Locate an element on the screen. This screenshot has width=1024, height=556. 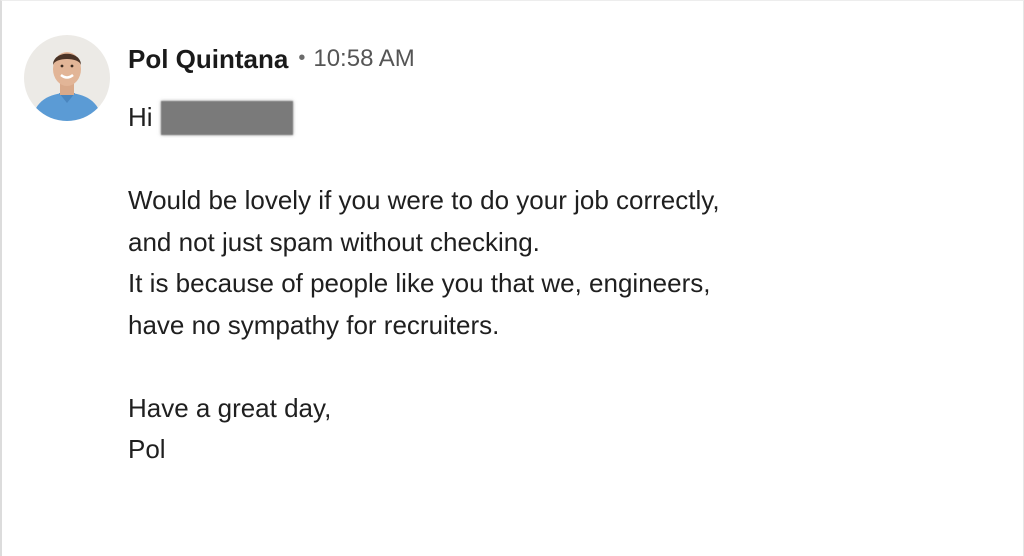
message-header: Pol Quintana • 10:58 AM is located at coordinates (271, 59).